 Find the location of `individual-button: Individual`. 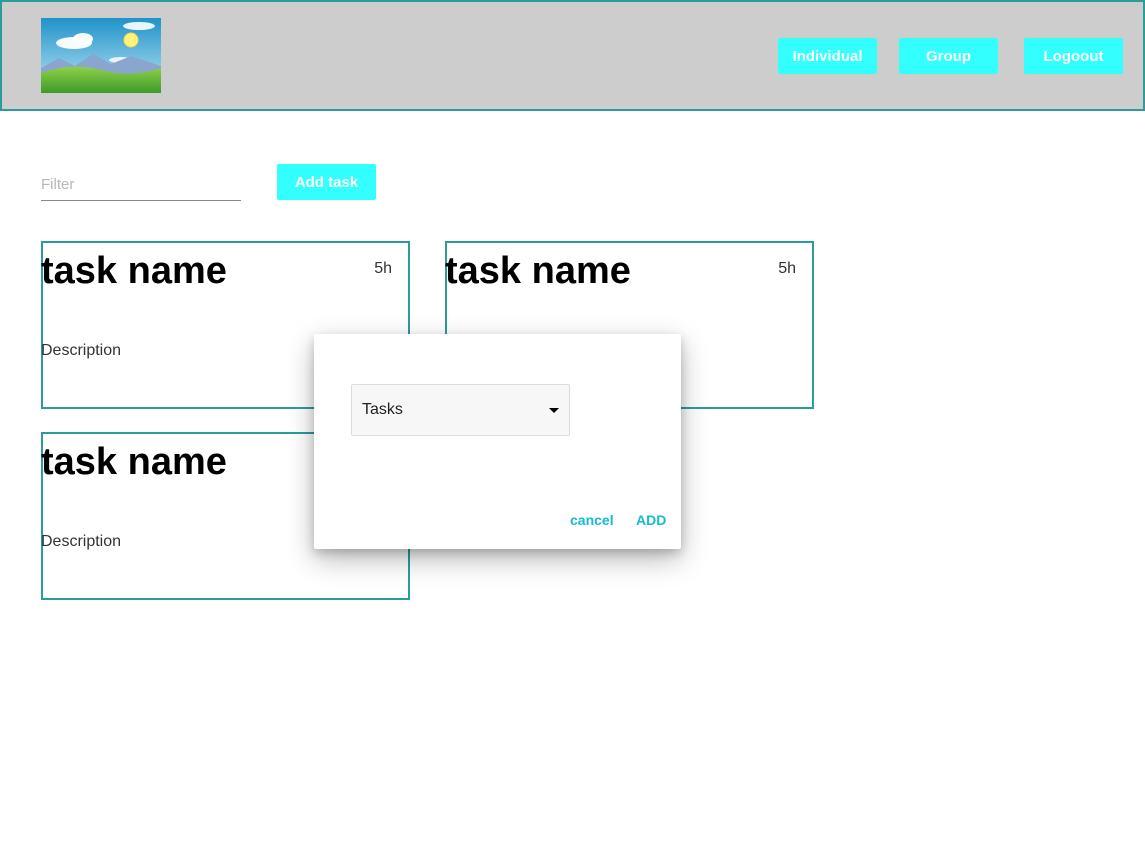

individual-button: Individual is located at coordinates (827, 56).